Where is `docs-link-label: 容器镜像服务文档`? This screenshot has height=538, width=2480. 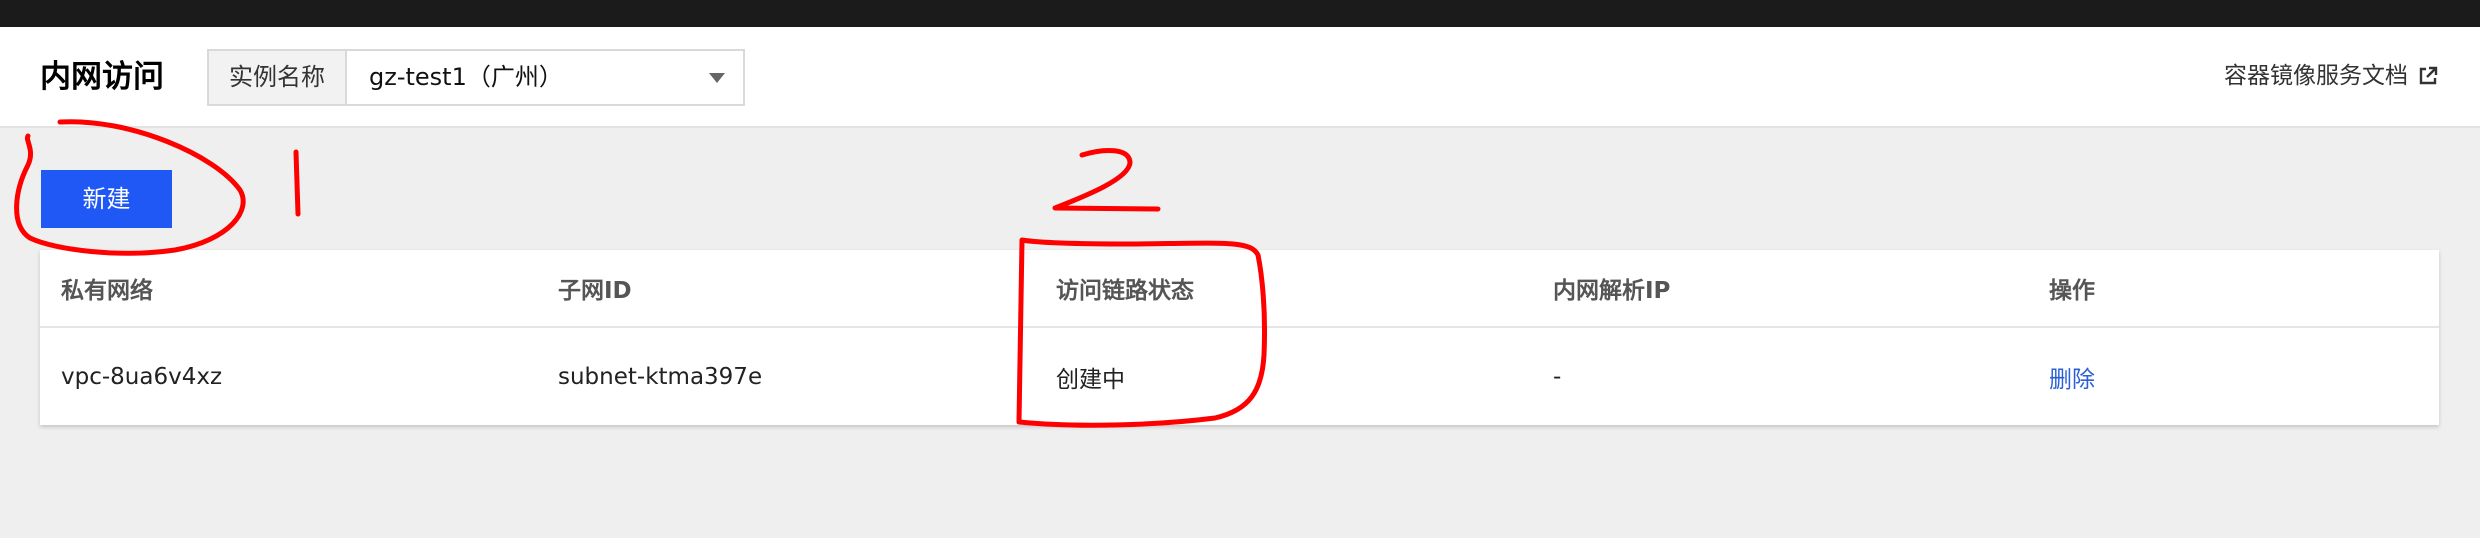
docs-link-label: 容器镜像服务文档 is located at coordinates (2316, 76).